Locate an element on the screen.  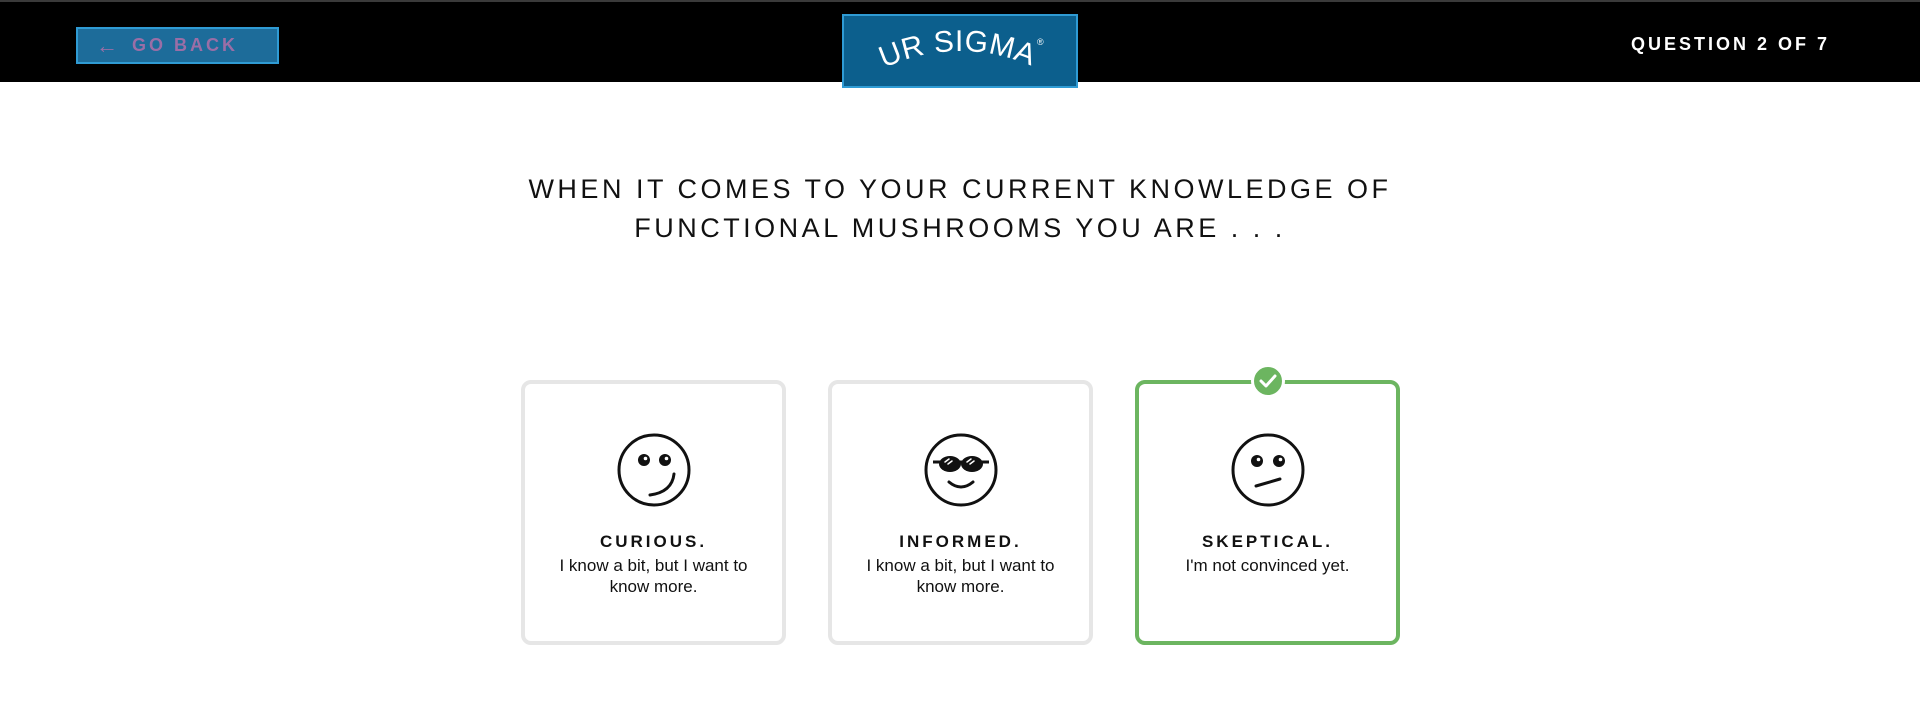
svg-text: FOUR SIGMATIC is located at coordinates (950, 48).